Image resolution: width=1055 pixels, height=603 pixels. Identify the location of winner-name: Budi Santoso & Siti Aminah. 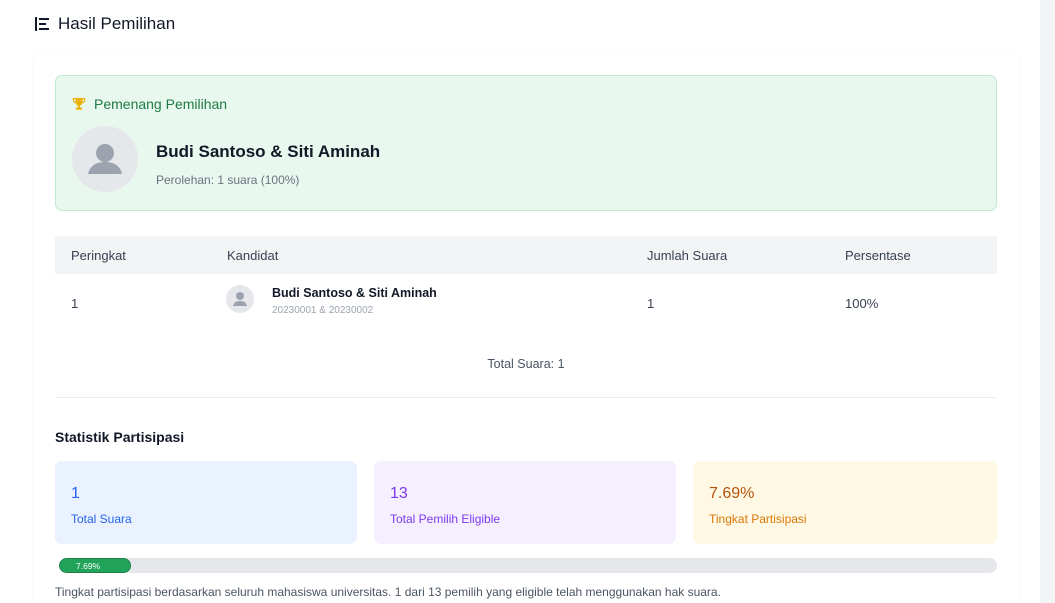
(268, 151).